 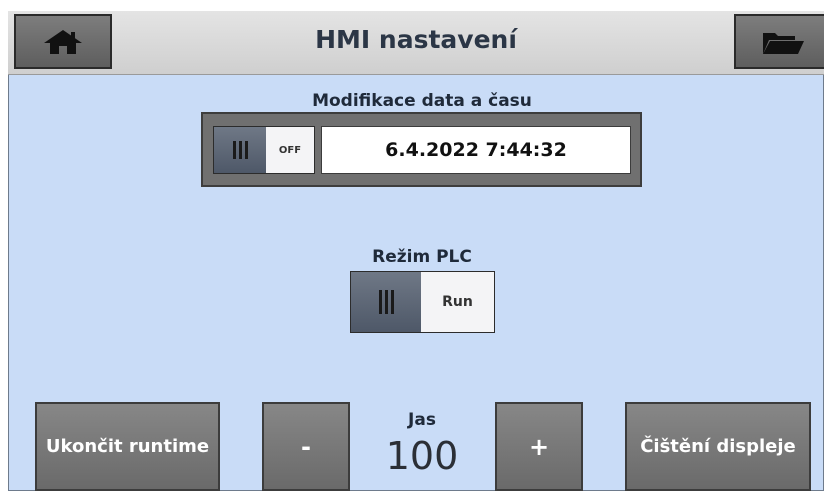 What do you see at coordinates (422, 257) in the screenshot?
I see `plc-mode-label: Režim PLC` at bounding box center [422, 257].